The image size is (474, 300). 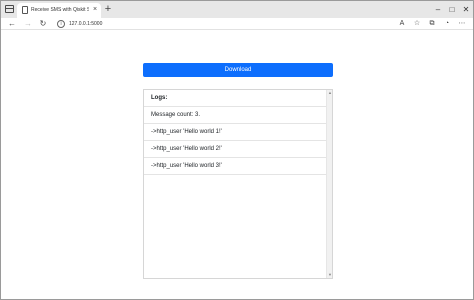 I want to click on back-arrow-icon: ←, so click(x=12, y=24).